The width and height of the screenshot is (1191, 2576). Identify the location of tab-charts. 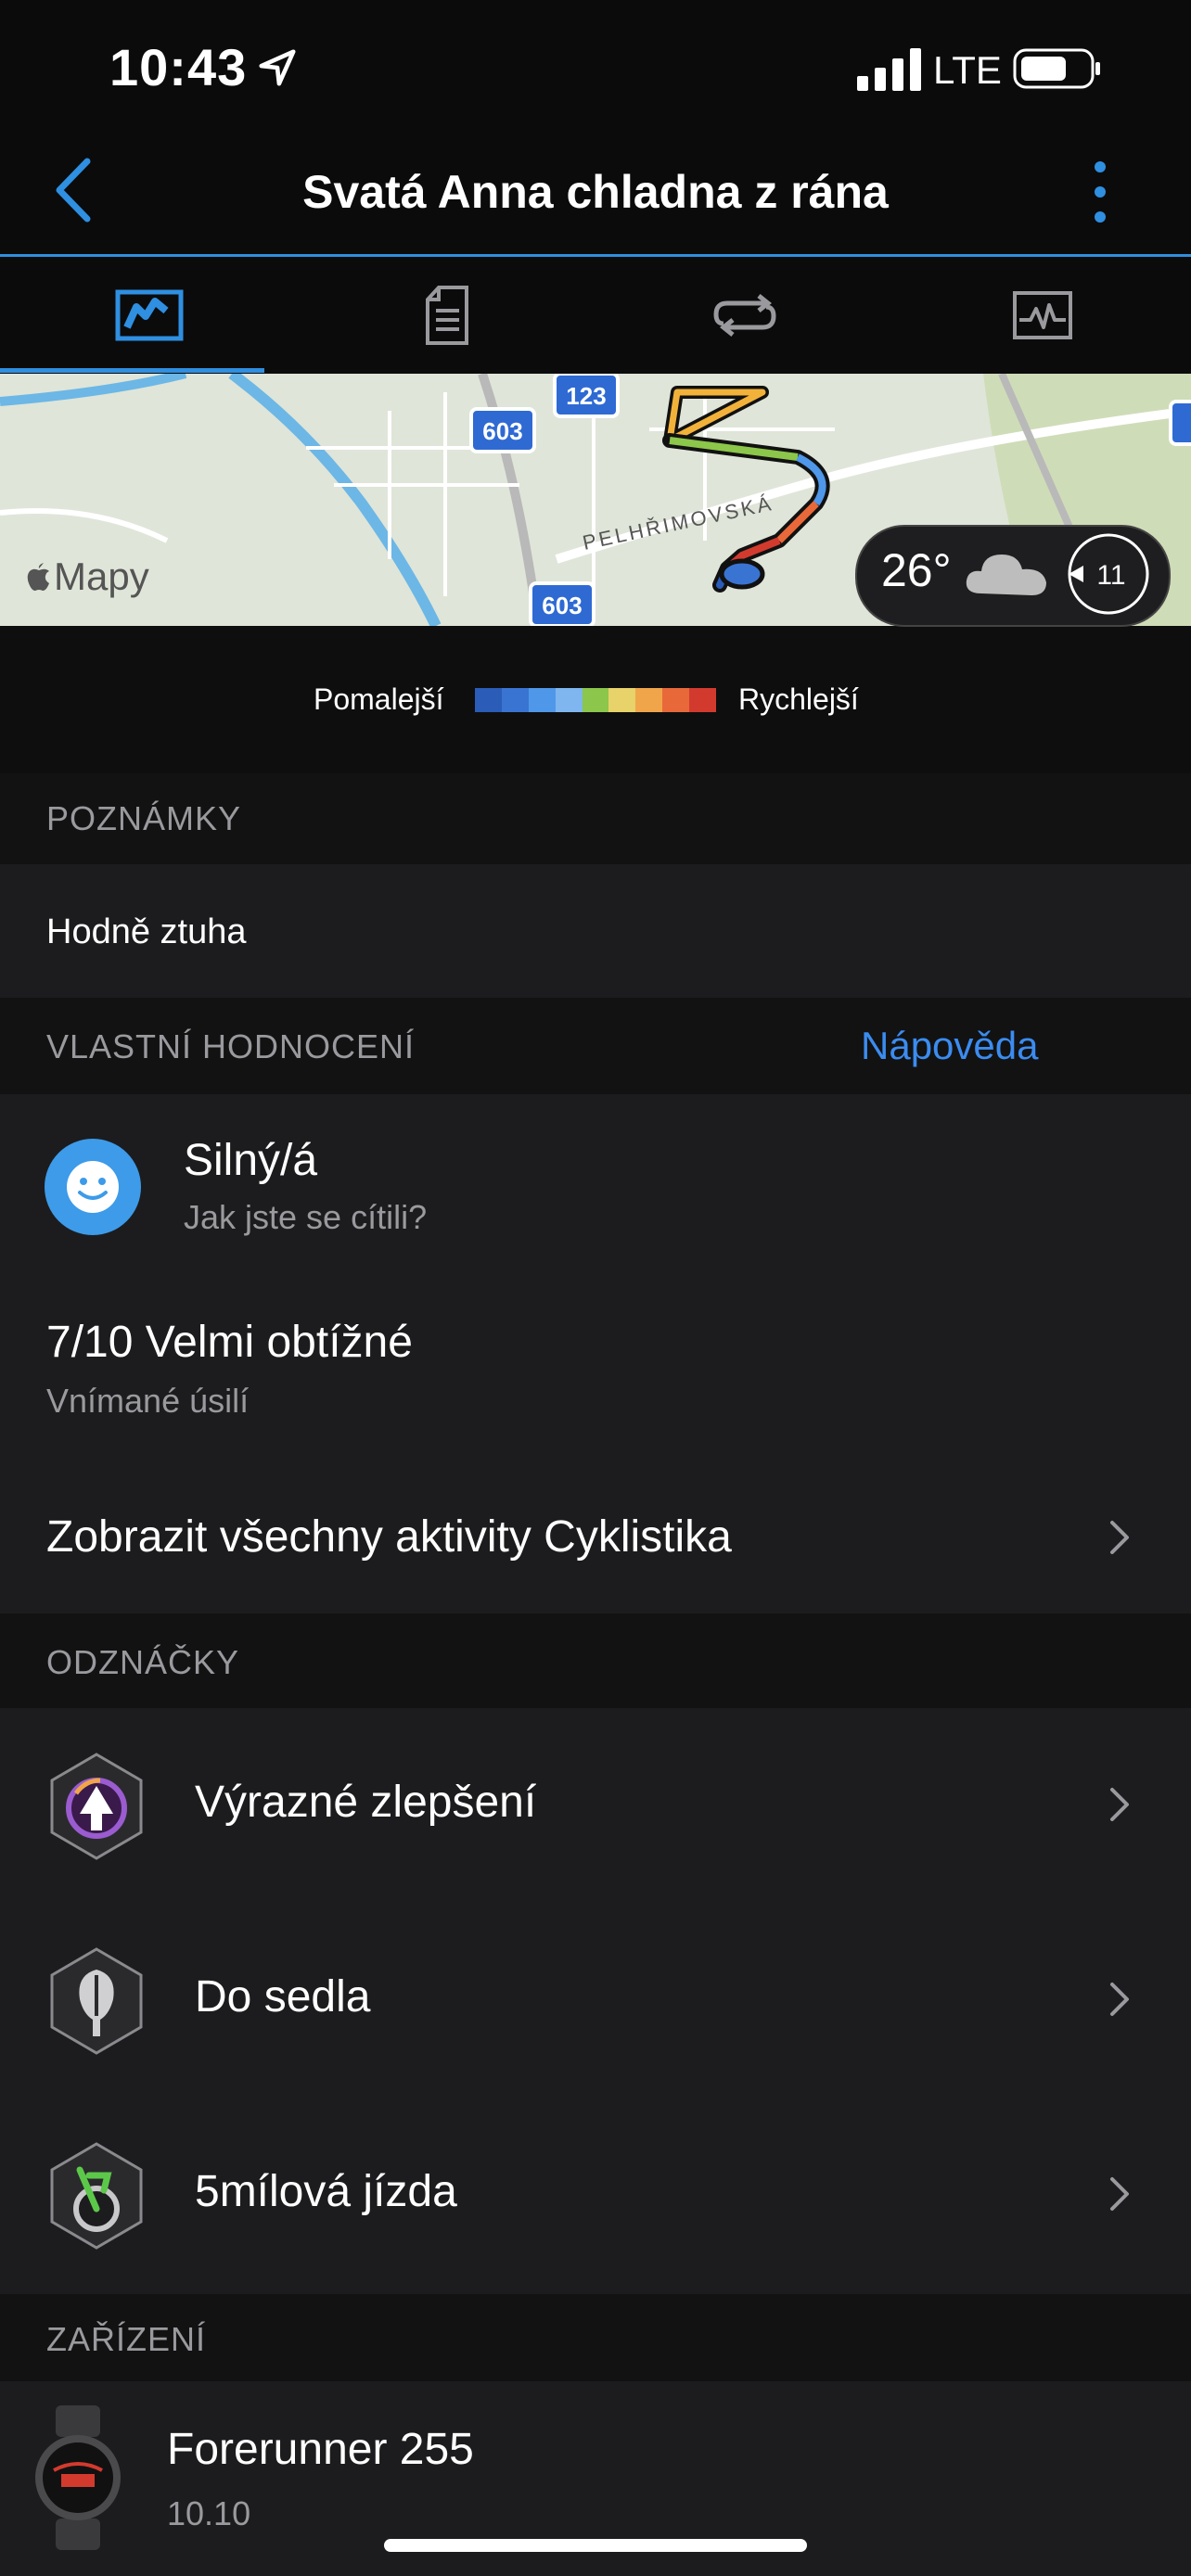
(1042, 316).